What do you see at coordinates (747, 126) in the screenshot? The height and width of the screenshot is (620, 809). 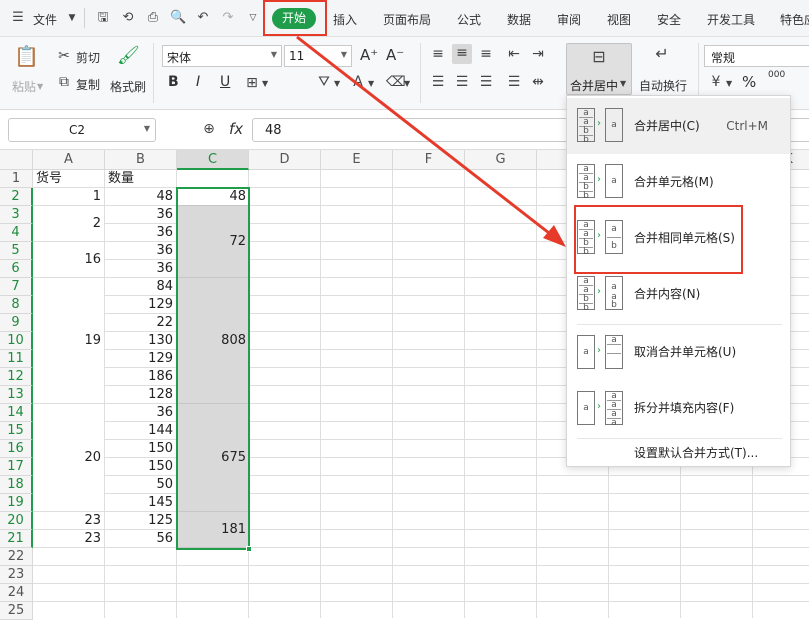 I see `menu-item-shortcut: Ctrl+M` at bounding box center [747, 126].